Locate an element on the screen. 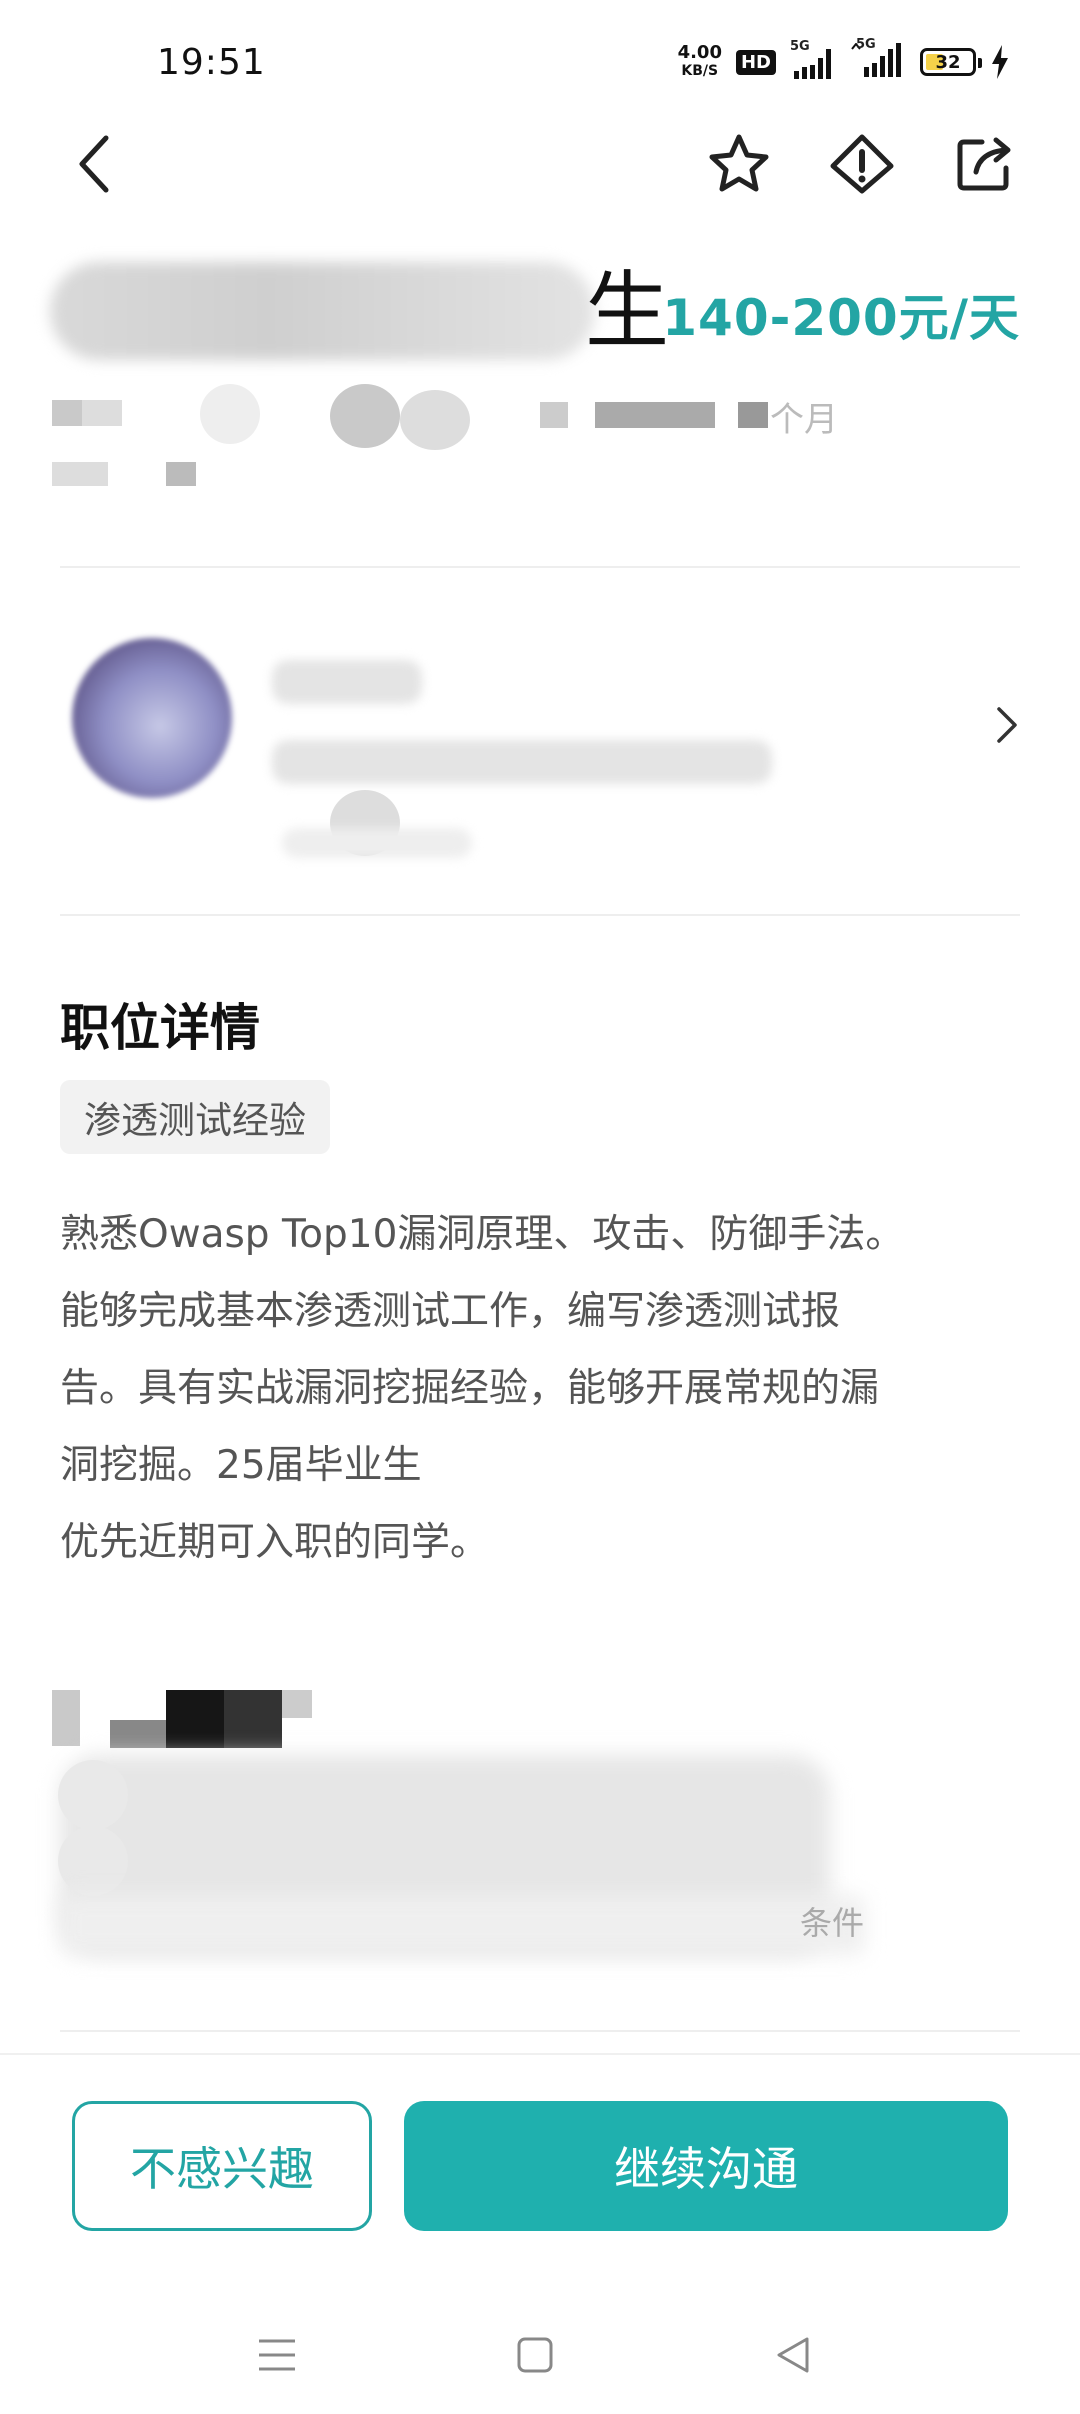 The height and width of the screenshot is (2414, 1080). status-time: 19:51 is located at coordinates (211, 62).